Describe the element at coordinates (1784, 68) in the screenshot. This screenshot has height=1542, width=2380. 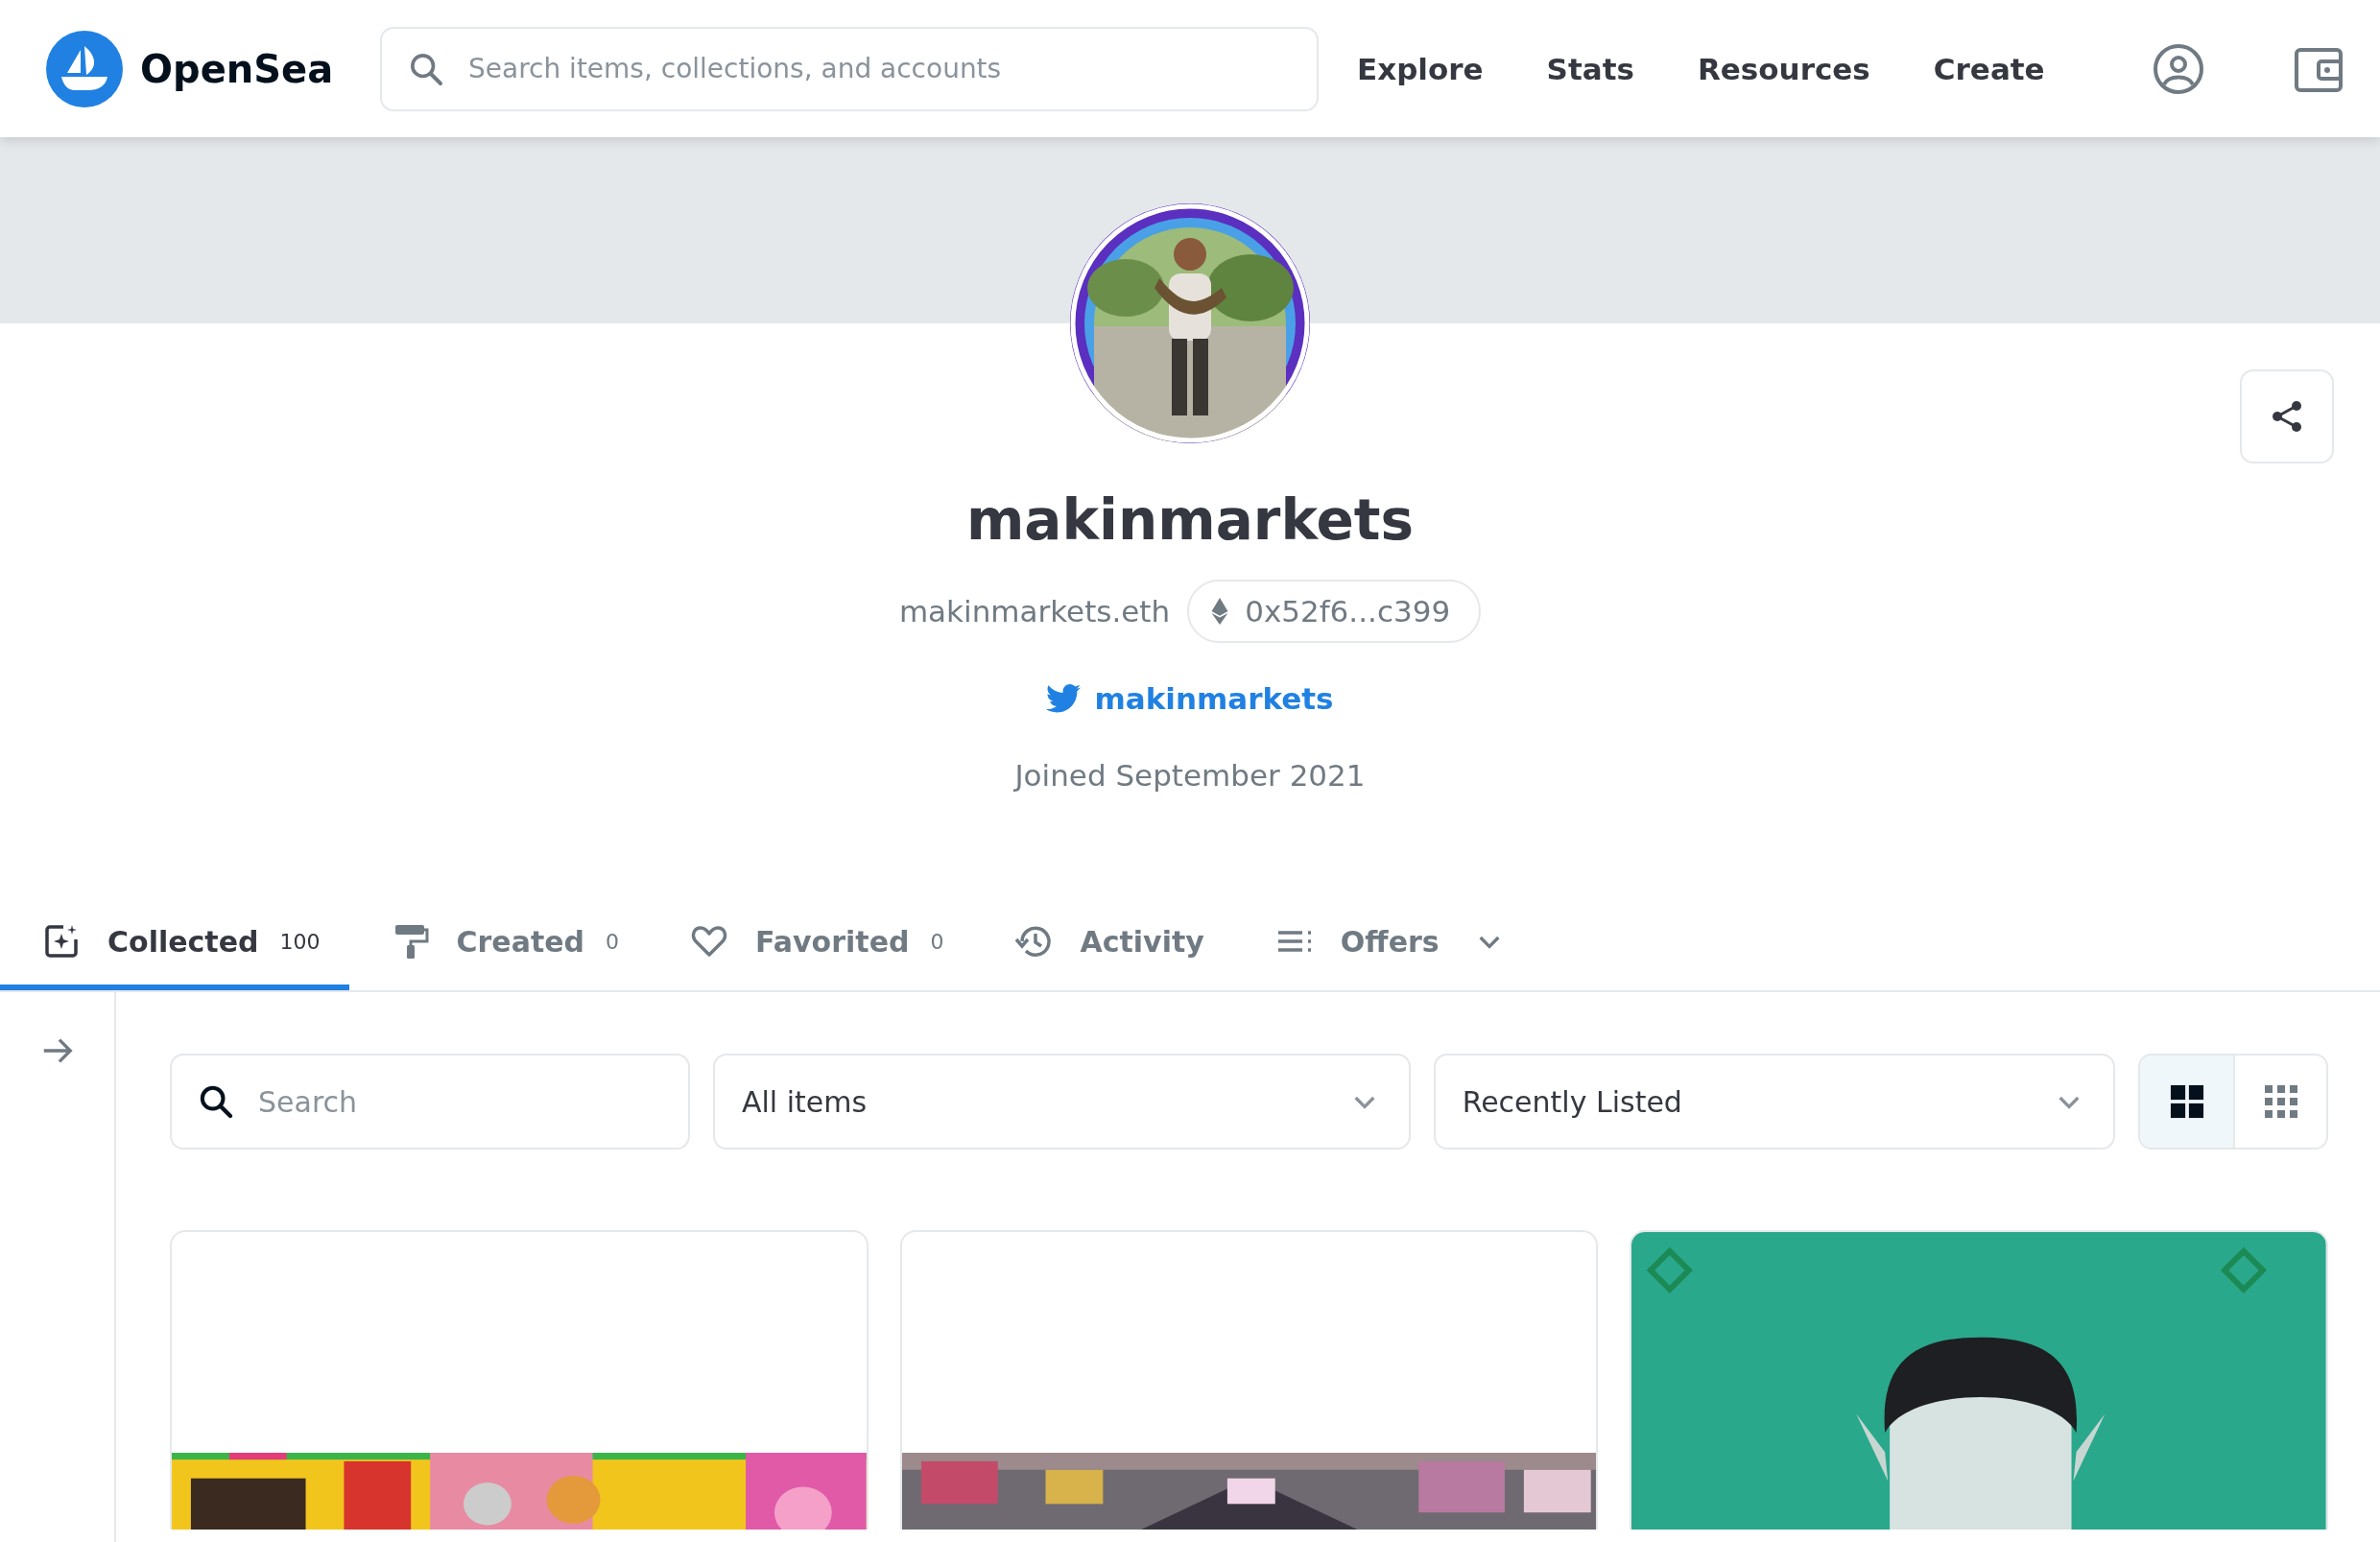
I see `nav-link: Resources` at that location.